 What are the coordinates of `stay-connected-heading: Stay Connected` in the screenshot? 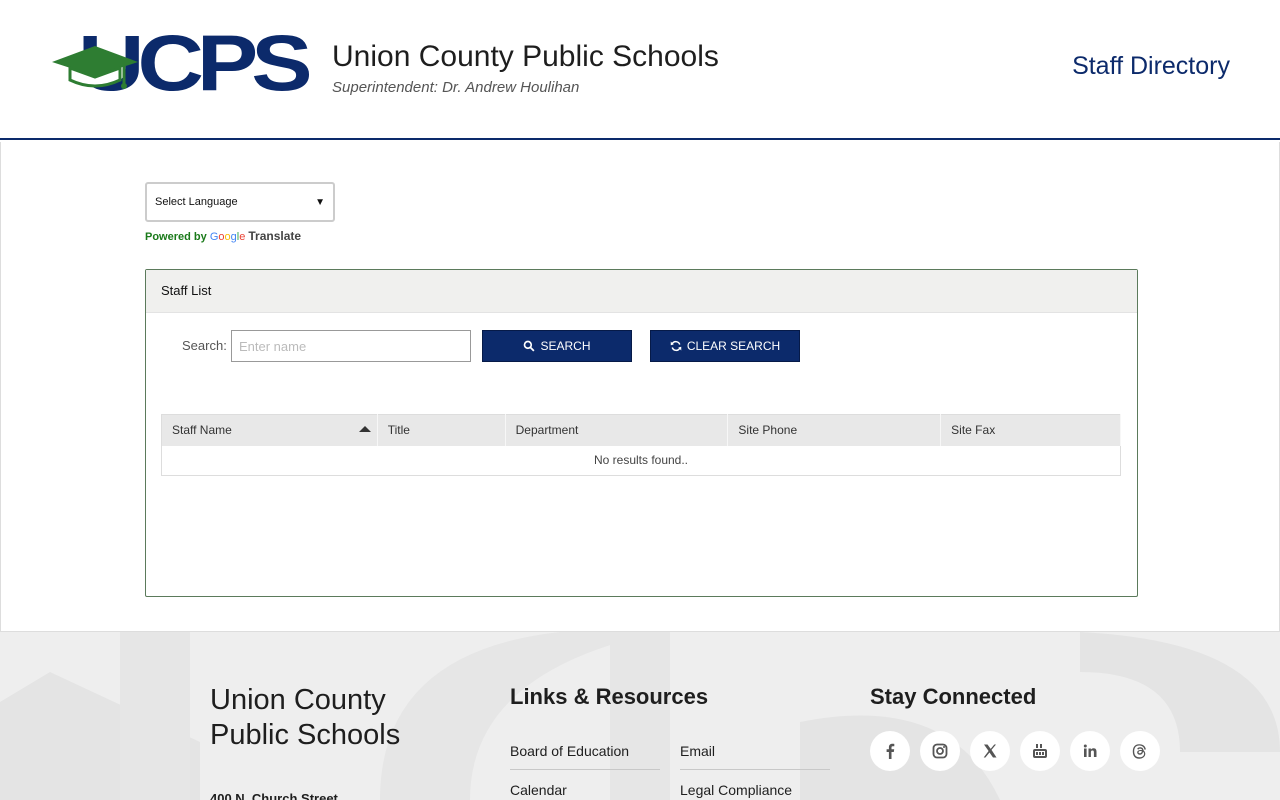 It's located at (953, 696).